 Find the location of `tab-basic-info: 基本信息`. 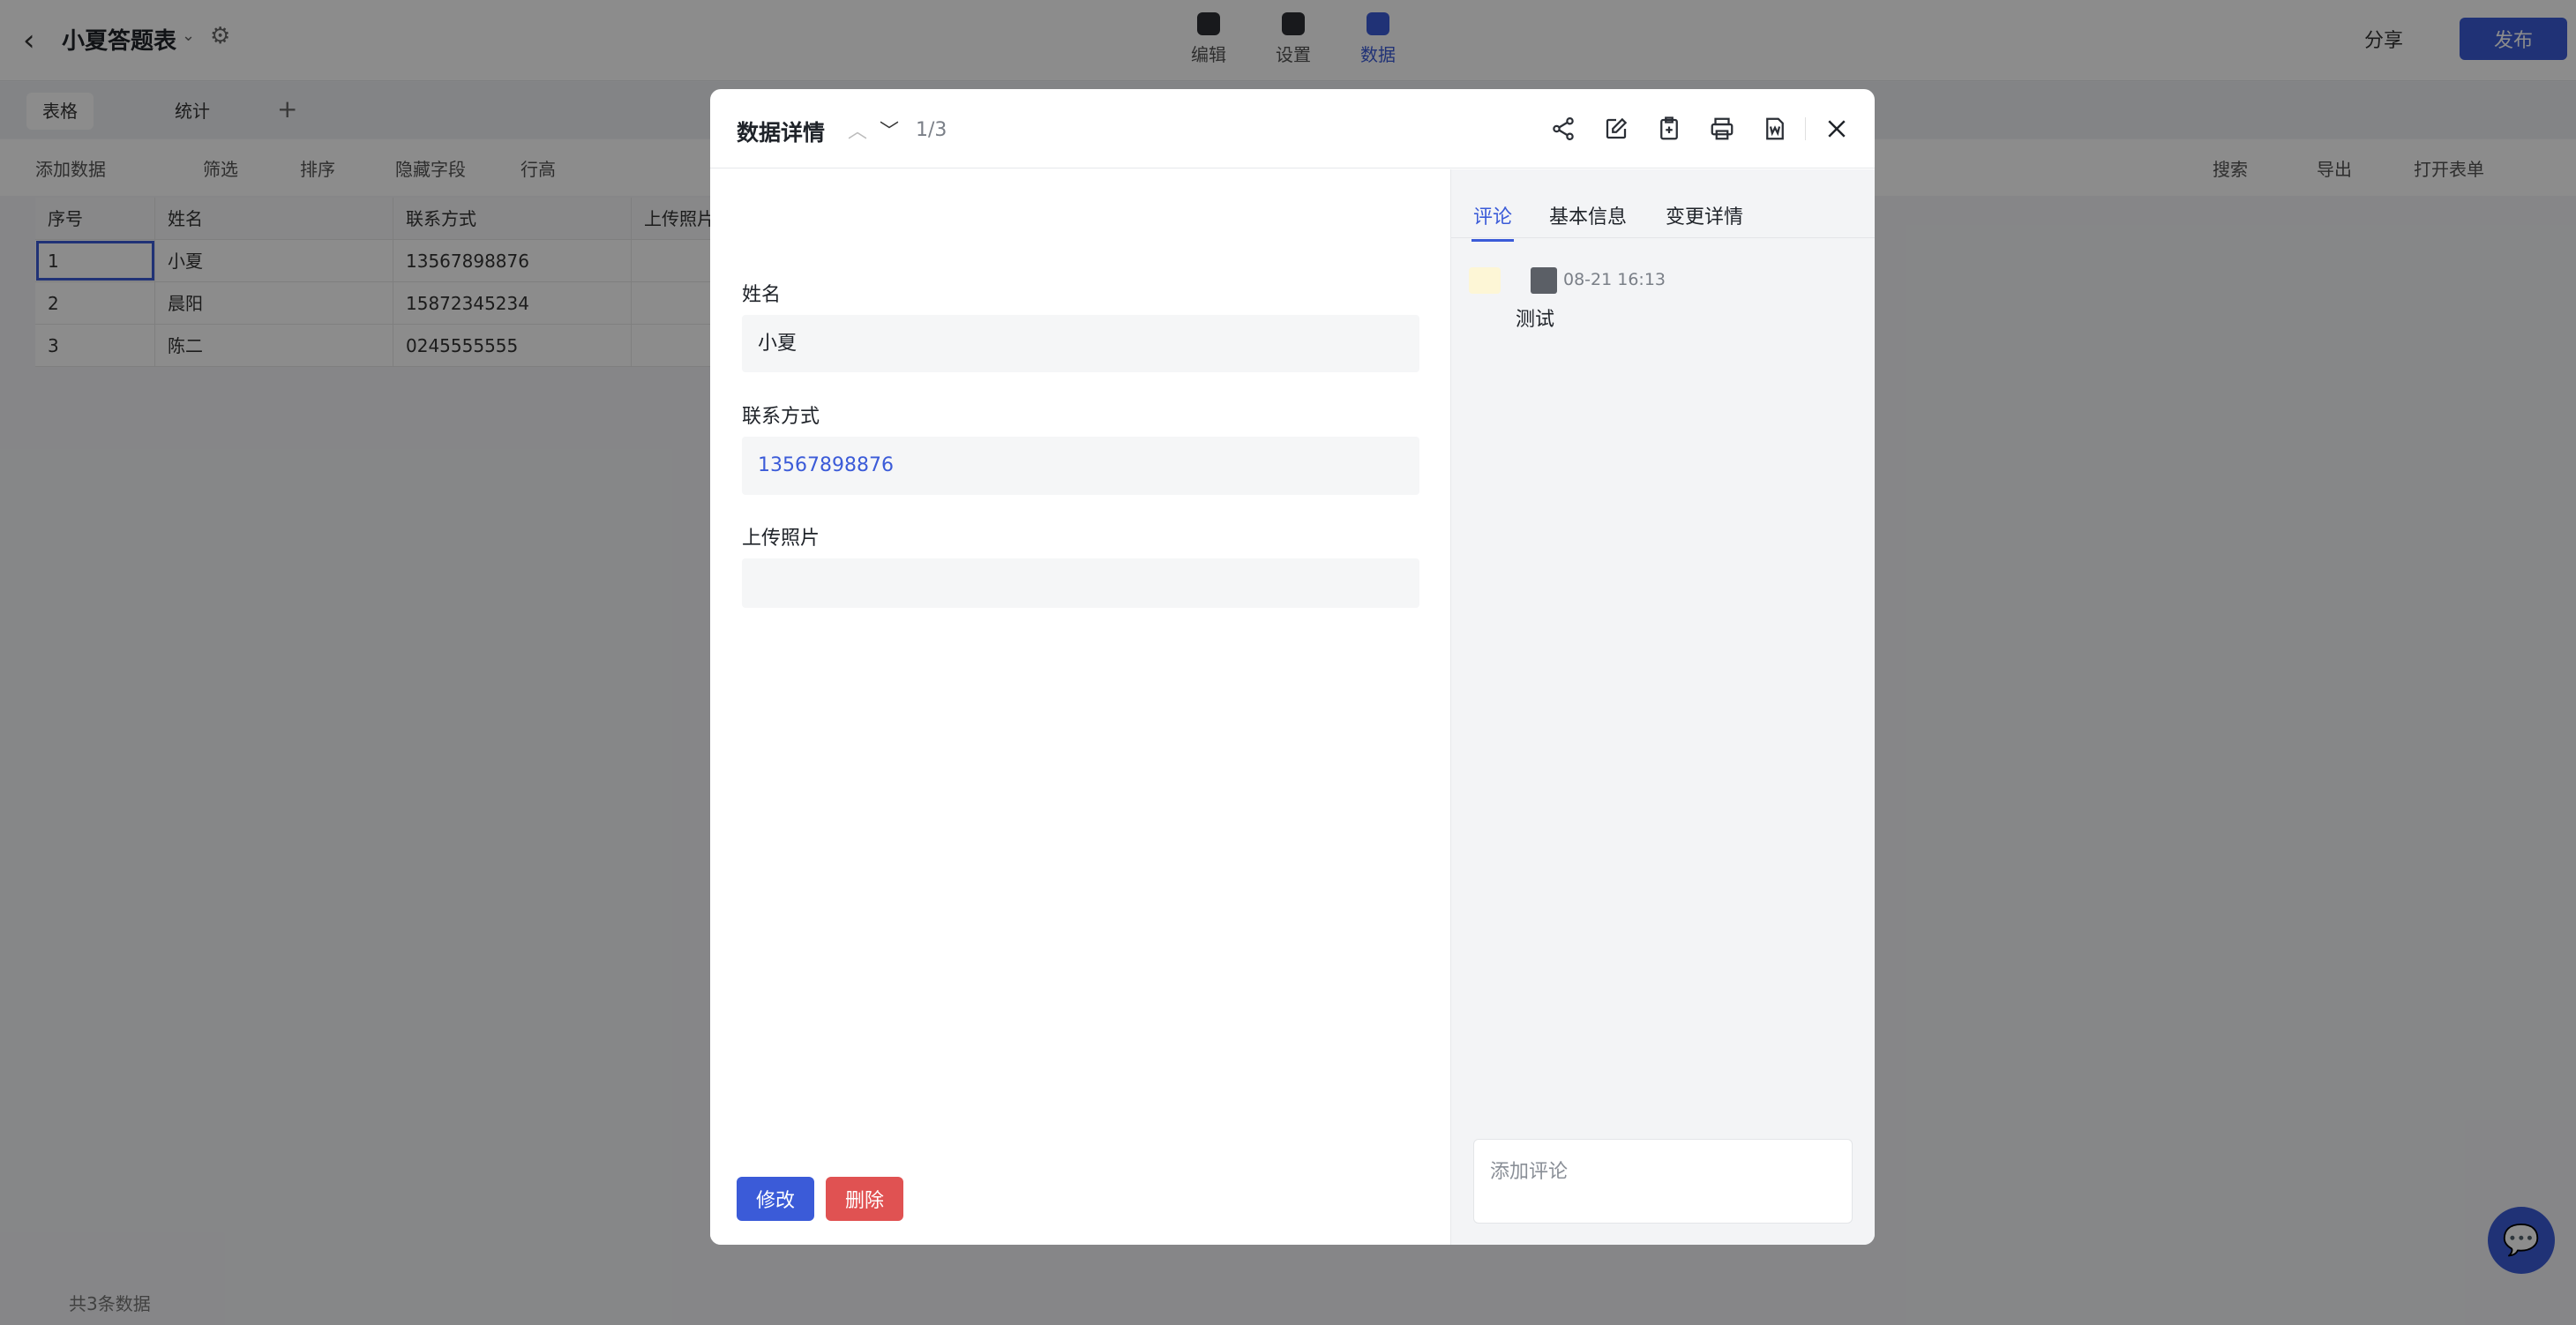

tab-basic-info: 基本信息 is located at coordinates (1588, 215).